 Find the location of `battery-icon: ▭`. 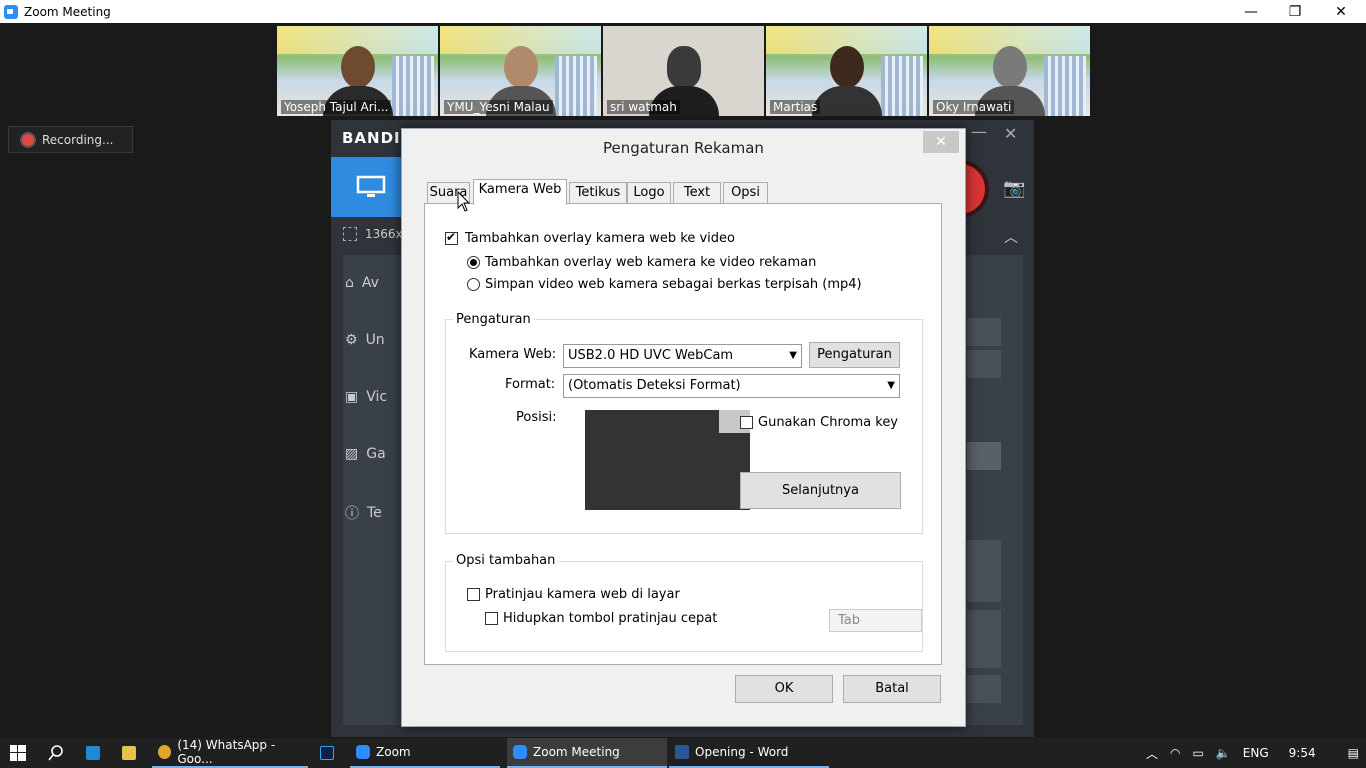

battery-icon: ▭ is located at coordinates (1198, 753).